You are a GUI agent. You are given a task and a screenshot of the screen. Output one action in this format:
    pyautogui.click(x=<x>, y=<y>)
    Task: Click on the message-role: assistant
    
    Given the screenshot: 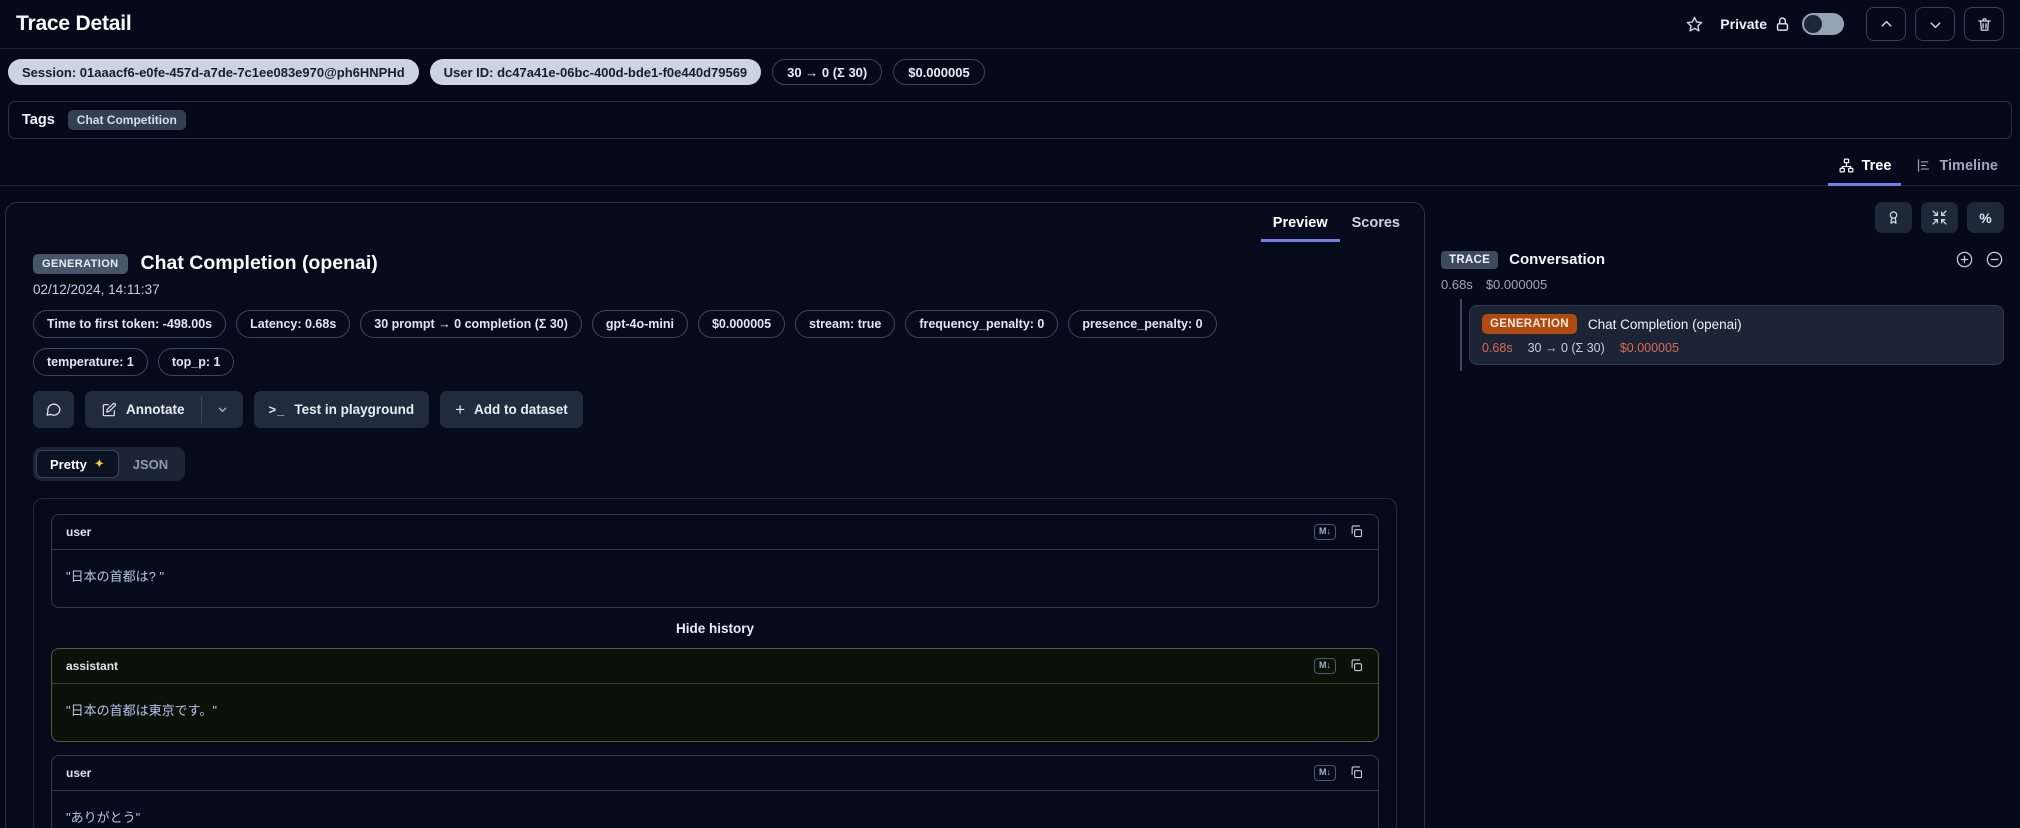 What is the action you would take?
    pyautogui.click(x=92, y=665)
    